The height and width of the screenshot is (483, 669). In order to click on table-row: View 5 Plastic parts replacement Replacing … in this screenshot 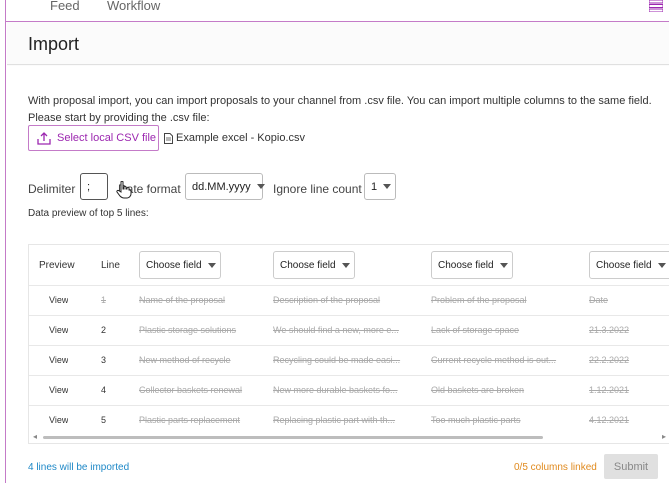, I will do `click(349, 420)`.